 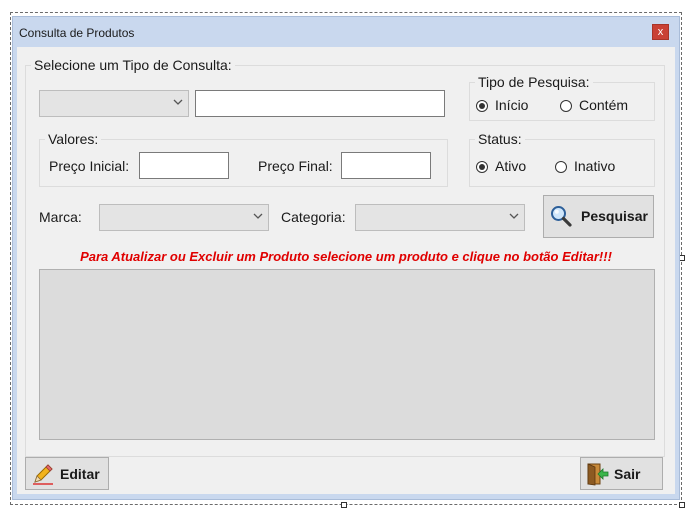 I want to click on radio-ativo-label: Ativo, so click(x=511, y=166).